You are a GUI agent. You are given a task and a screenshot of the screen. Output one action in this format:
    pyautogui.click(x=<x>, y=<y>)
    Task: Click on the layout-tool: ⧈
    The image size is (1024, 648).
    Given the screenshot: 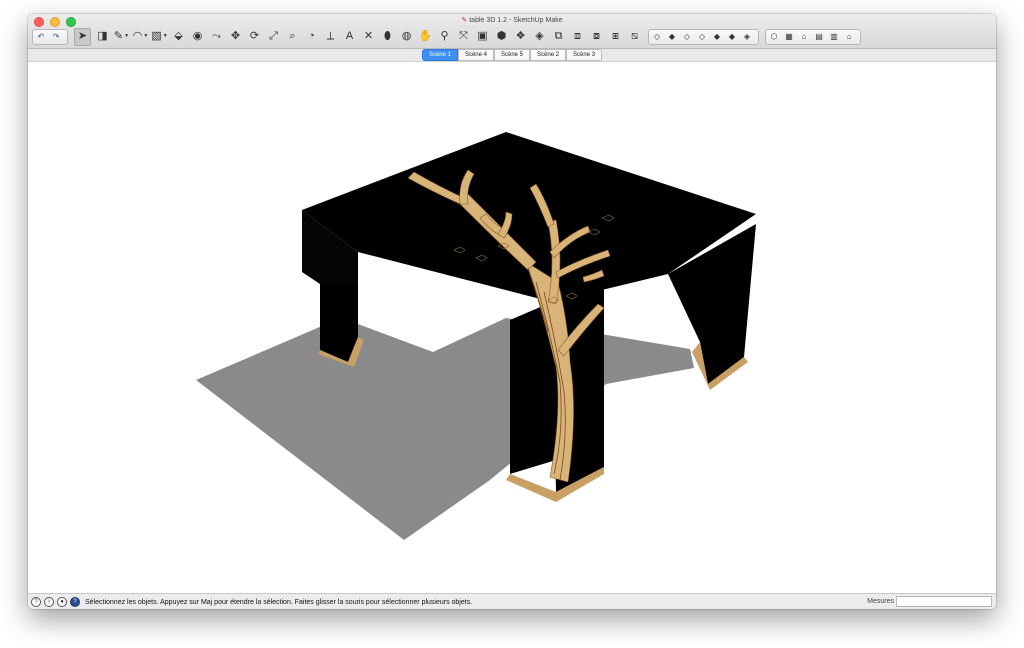 What is the action you would take?
    pyautogui.click(x=577, y=37)
    